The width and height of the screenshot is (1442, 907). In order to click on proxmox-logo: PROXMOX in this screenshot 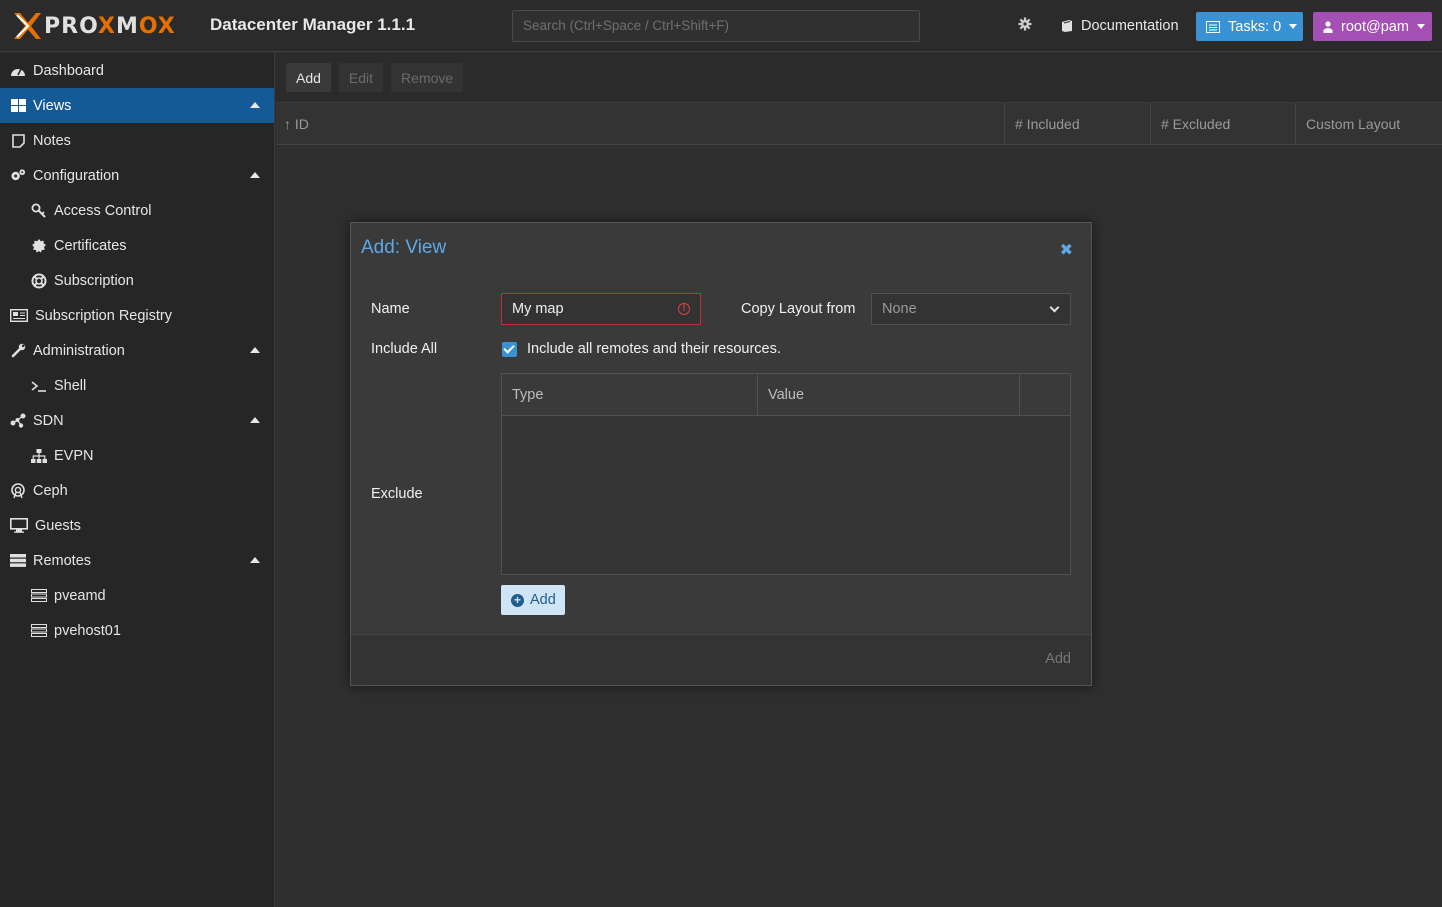, I will do `click(94, 26)`.